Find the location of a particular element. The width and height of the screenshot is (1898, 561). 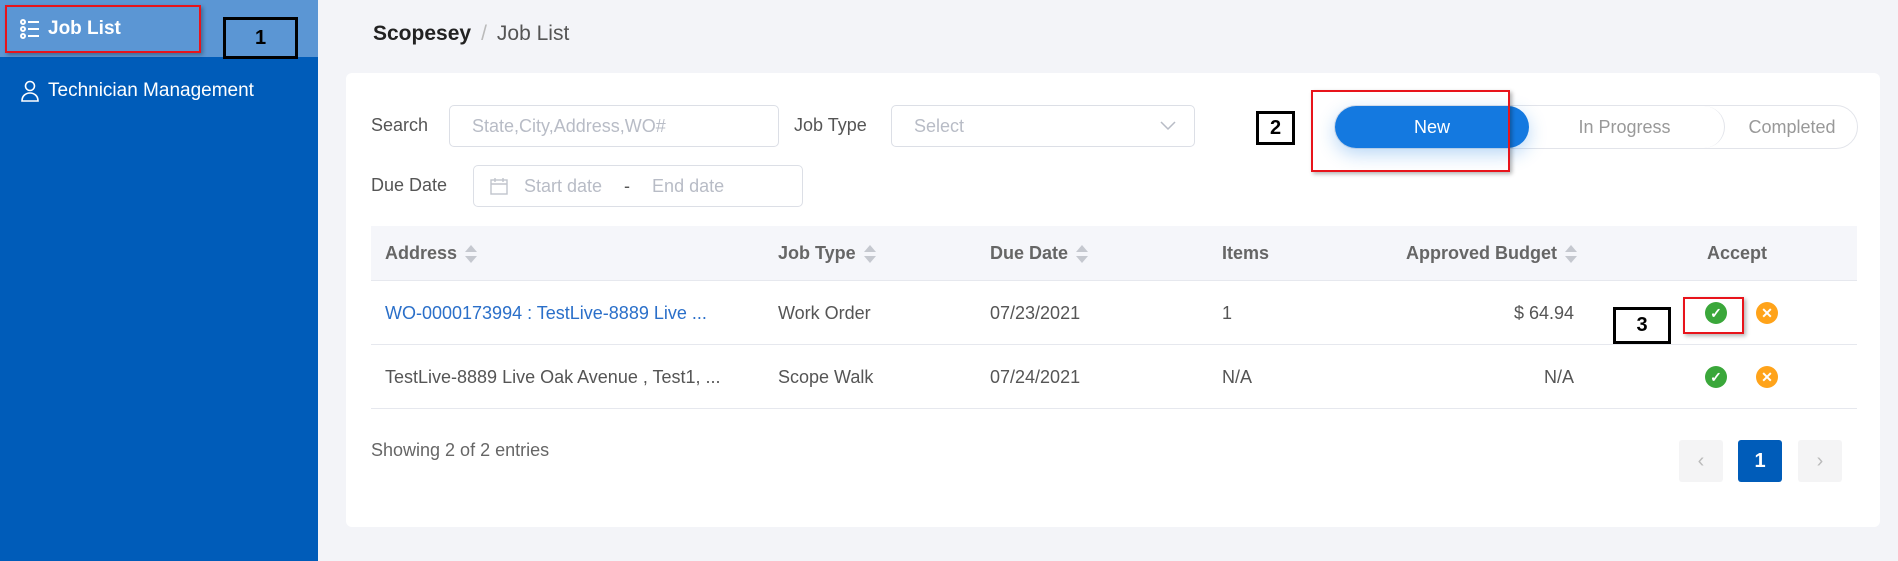

entries-count: Showing 2 of 2 entries is located at coordinates (460, 450).